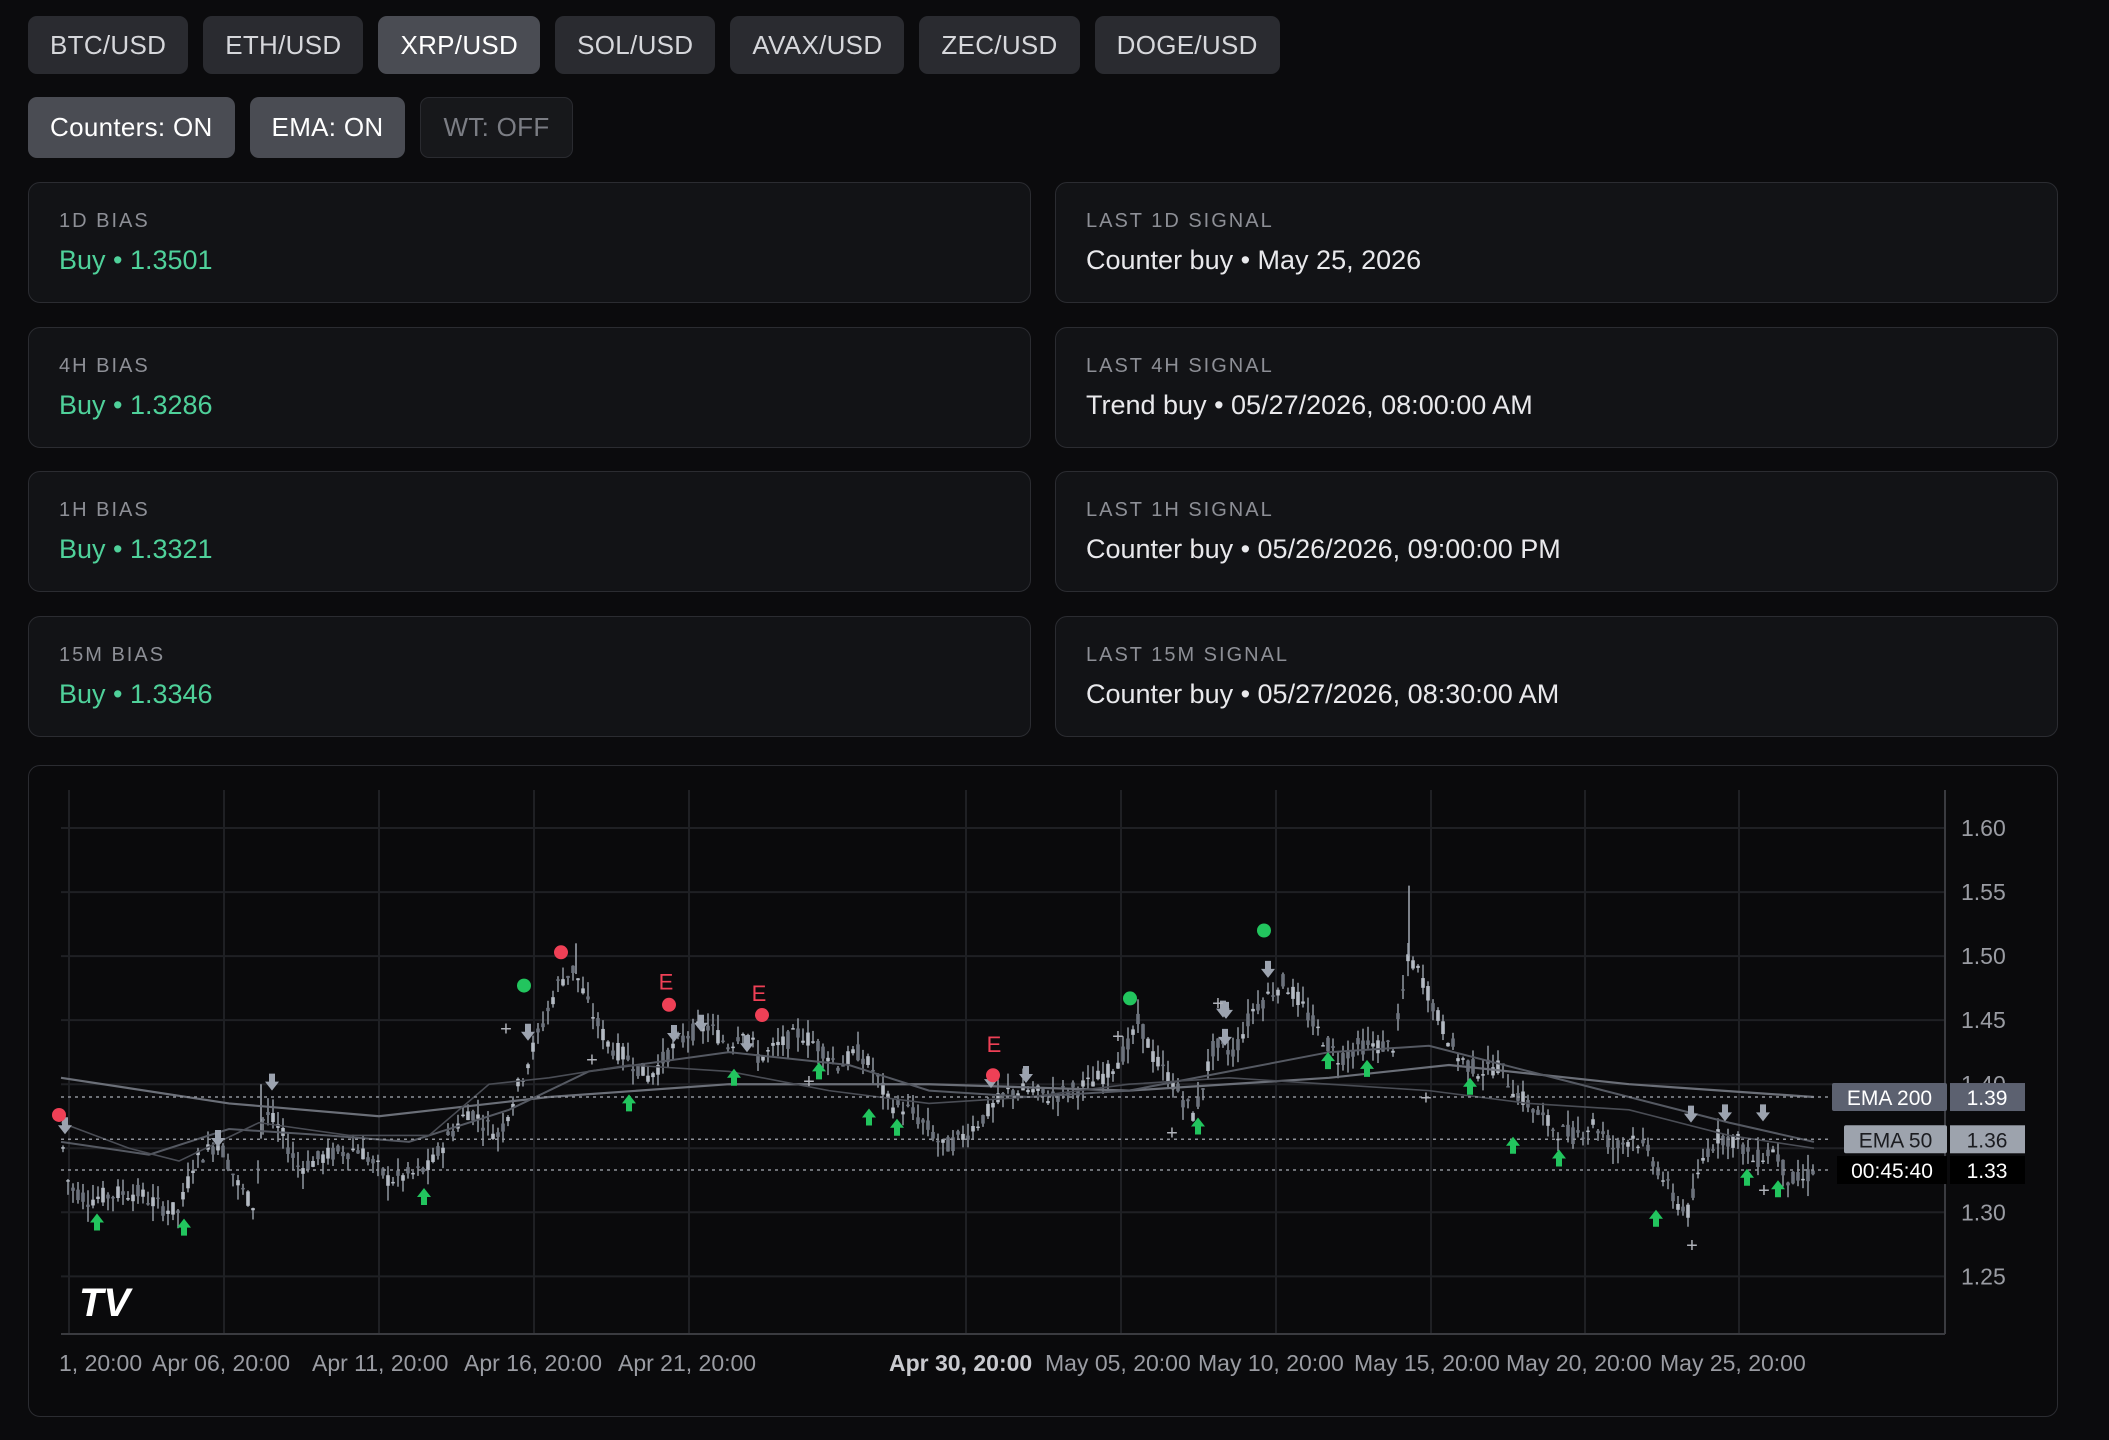  I want to click on time-axis-label: Apr 30, 20:00, so click(960, 1363).